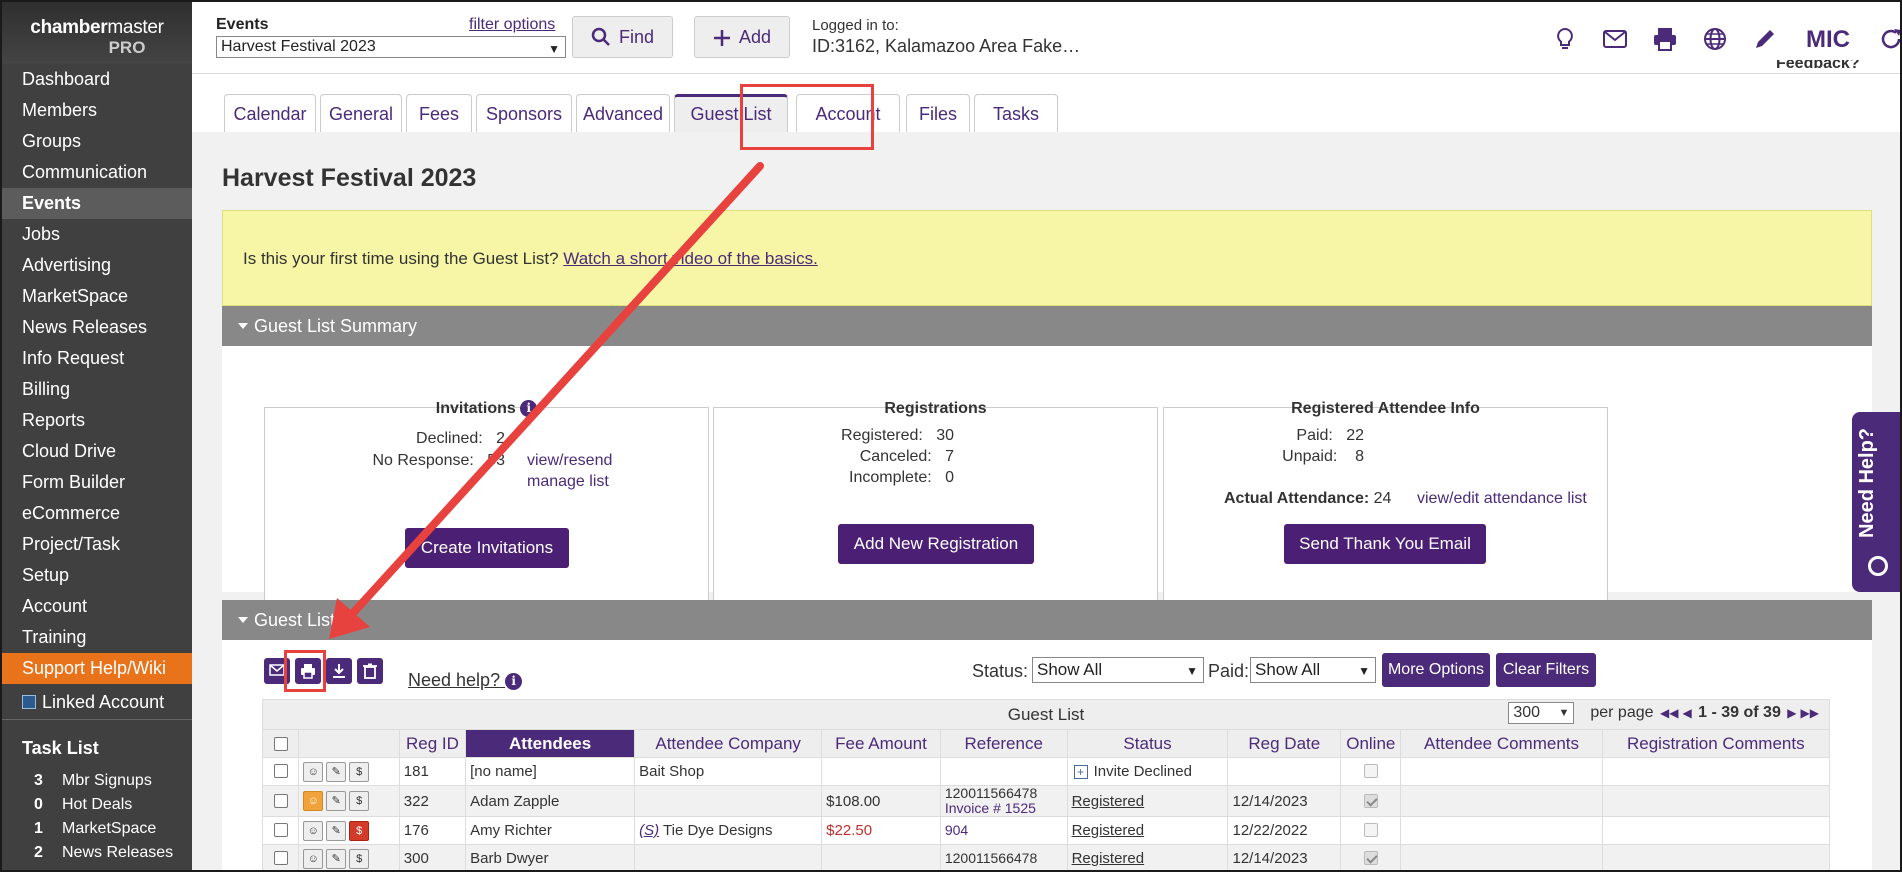 The height and width of the screenshot is (872, 1902). What do you see at coordinates (1313, 670) in the screenshot?
I see `paid-filter-select: Show All ▼` at bounding box center [1313, 670].